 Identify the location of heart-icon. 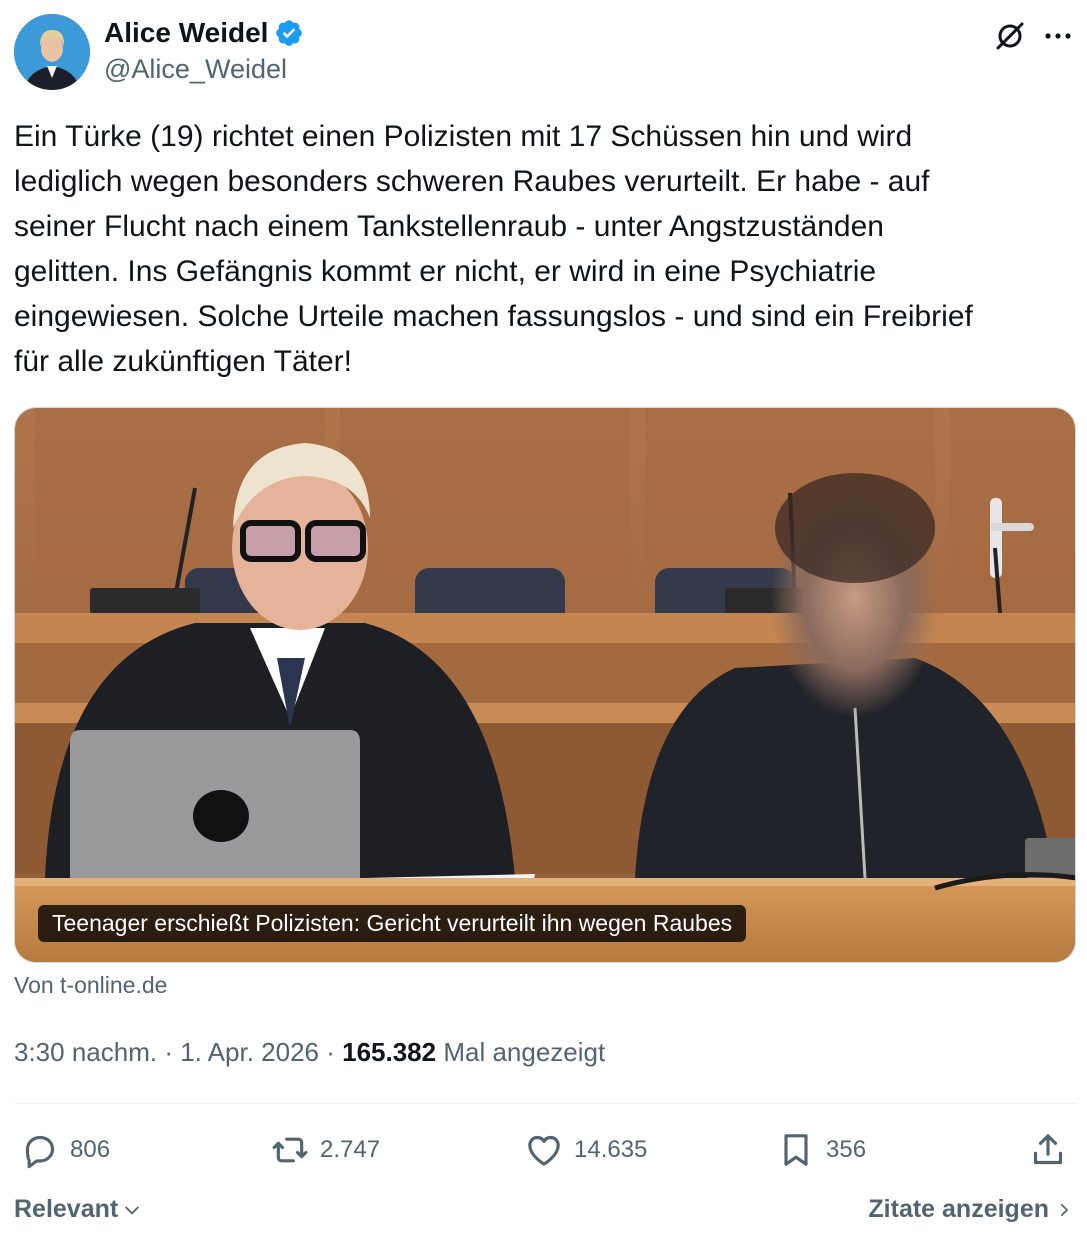
(544, 1150).